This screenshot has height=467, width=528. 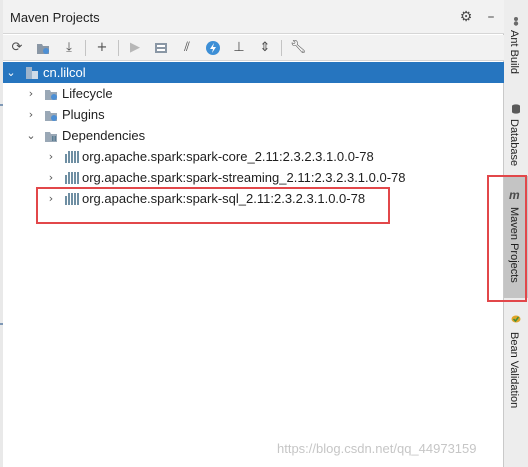 I want to click on settings-wrench-icon: 🔧︎, so click(x=298, y=48).